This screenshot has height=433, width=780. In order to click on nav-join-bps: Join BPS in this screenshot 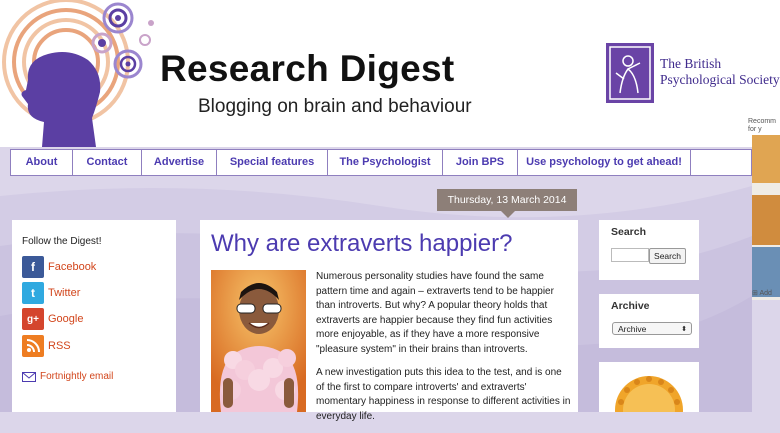, I will do `click(479, 162)`.